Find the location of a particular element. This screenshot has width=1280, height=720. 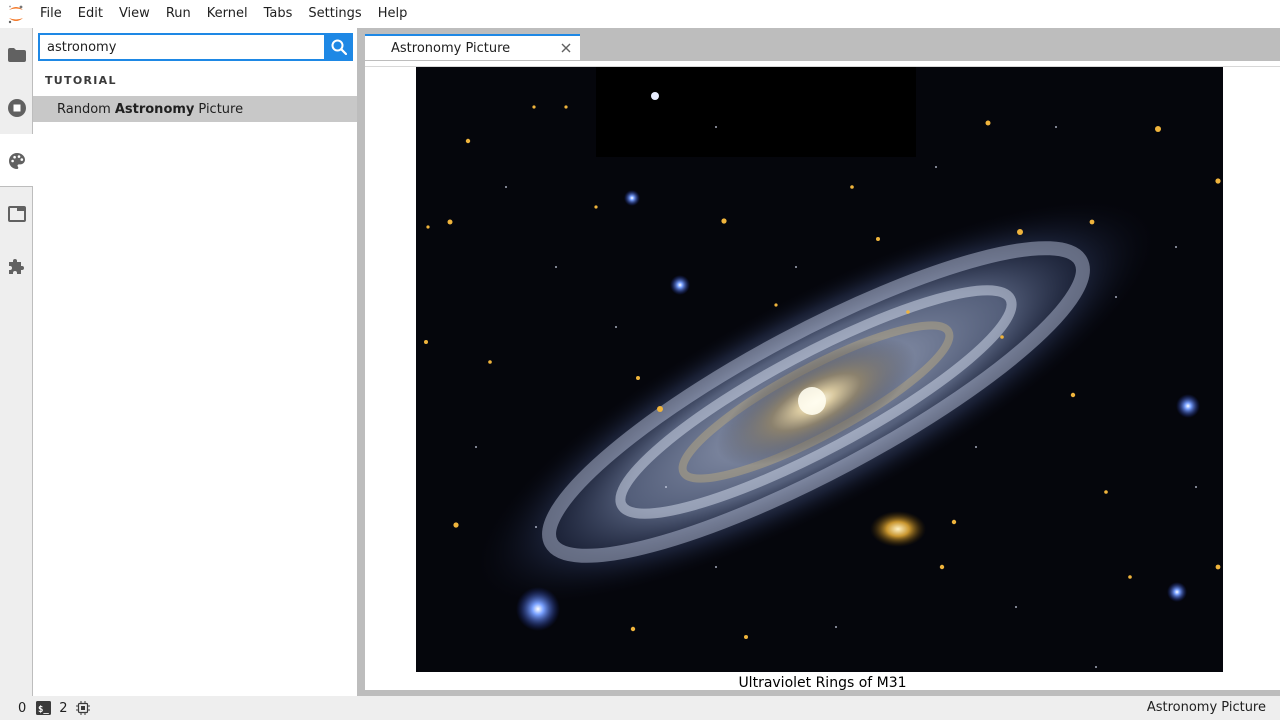

tabs-icon is located at coordinates (16, 213).